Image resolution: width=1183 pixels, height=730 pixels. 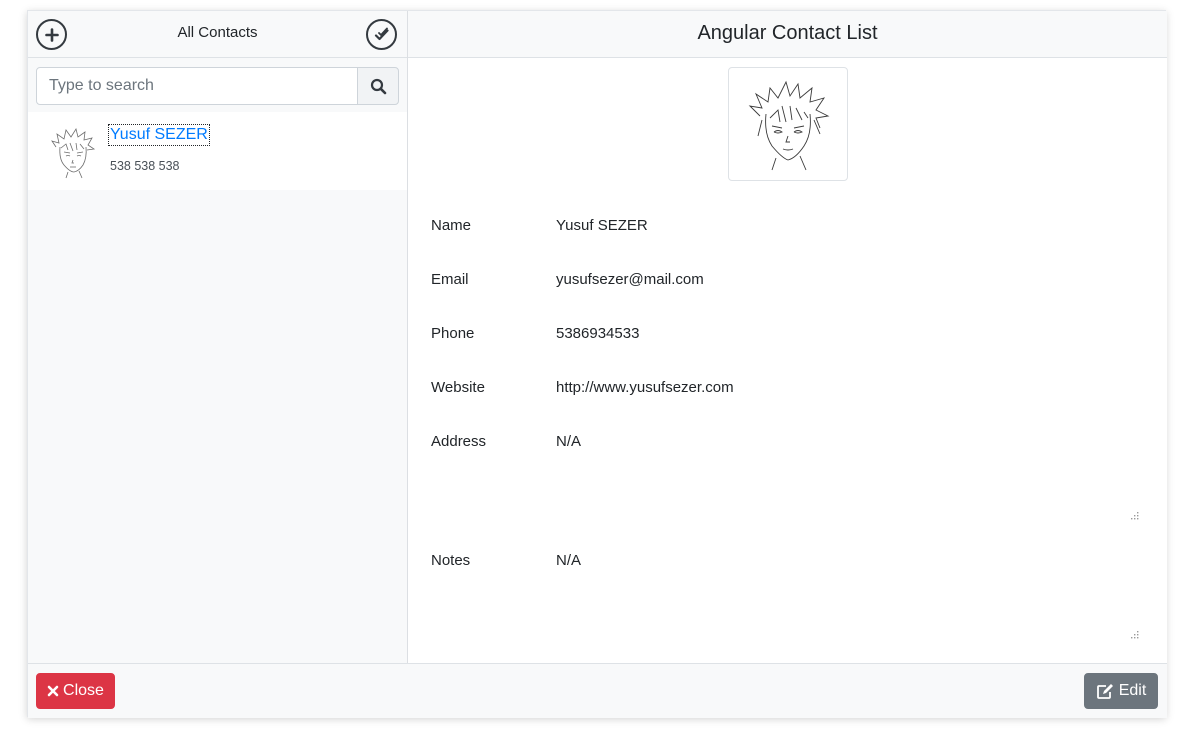 I want to click on close-button: Close, so click(x=75, y=691).